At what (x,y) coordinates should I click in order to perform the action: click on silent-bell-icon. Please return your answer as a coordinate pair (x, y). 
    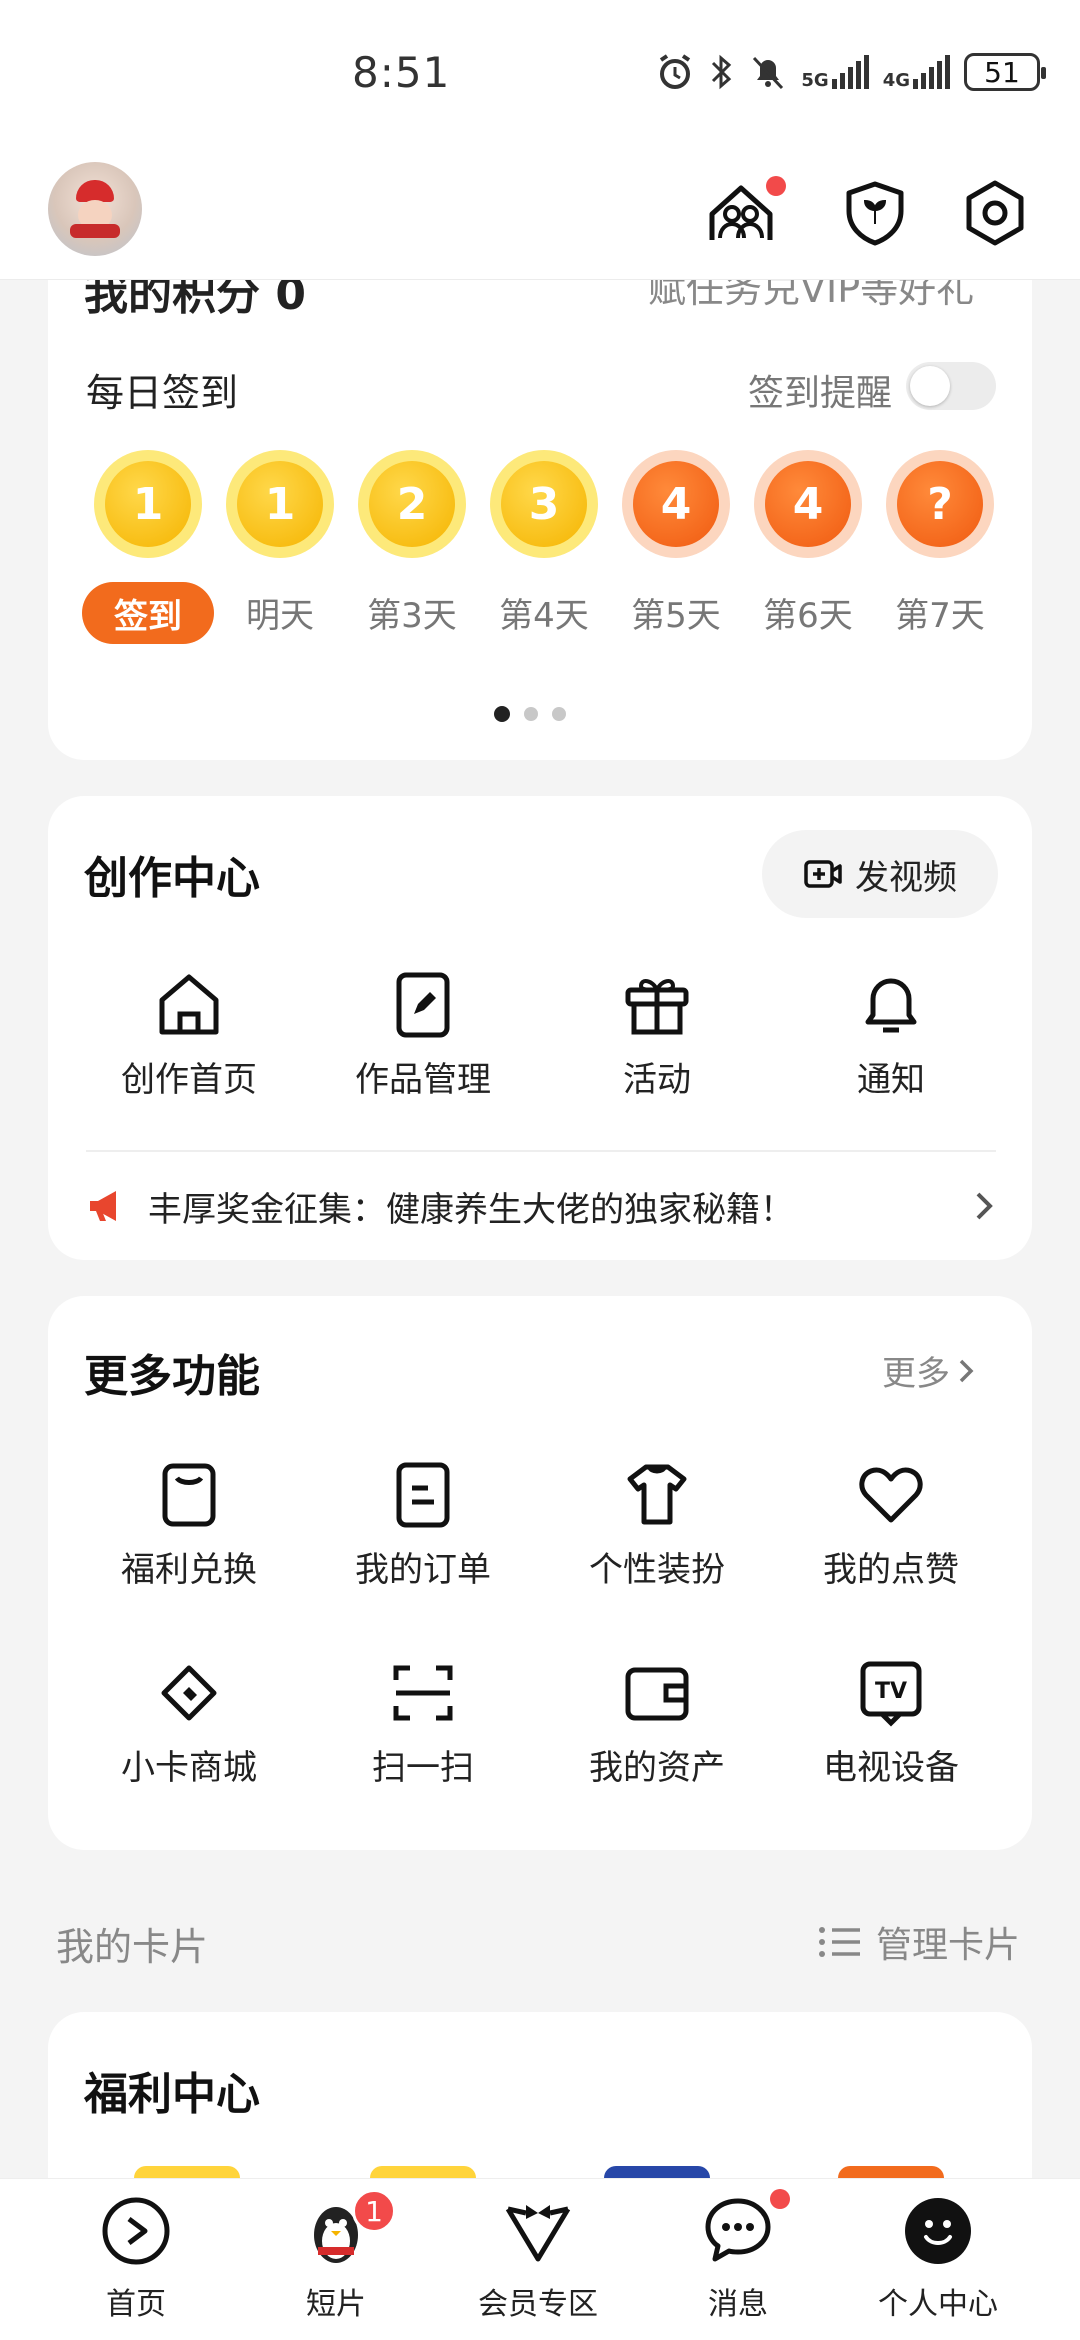
    Looking at the image, I should click on (768, 73).